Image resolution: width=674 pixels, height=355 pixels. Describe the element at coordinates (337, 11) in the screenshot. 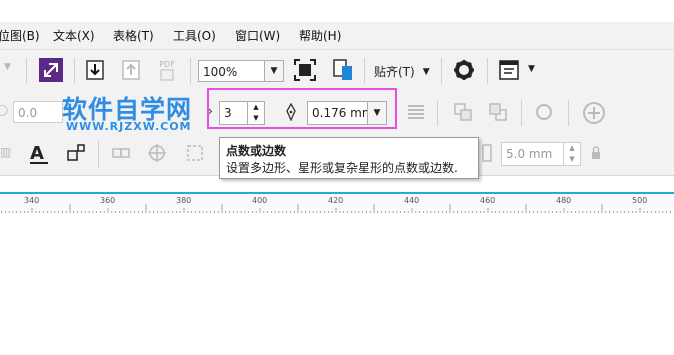

I see `window-top-area` at that location.